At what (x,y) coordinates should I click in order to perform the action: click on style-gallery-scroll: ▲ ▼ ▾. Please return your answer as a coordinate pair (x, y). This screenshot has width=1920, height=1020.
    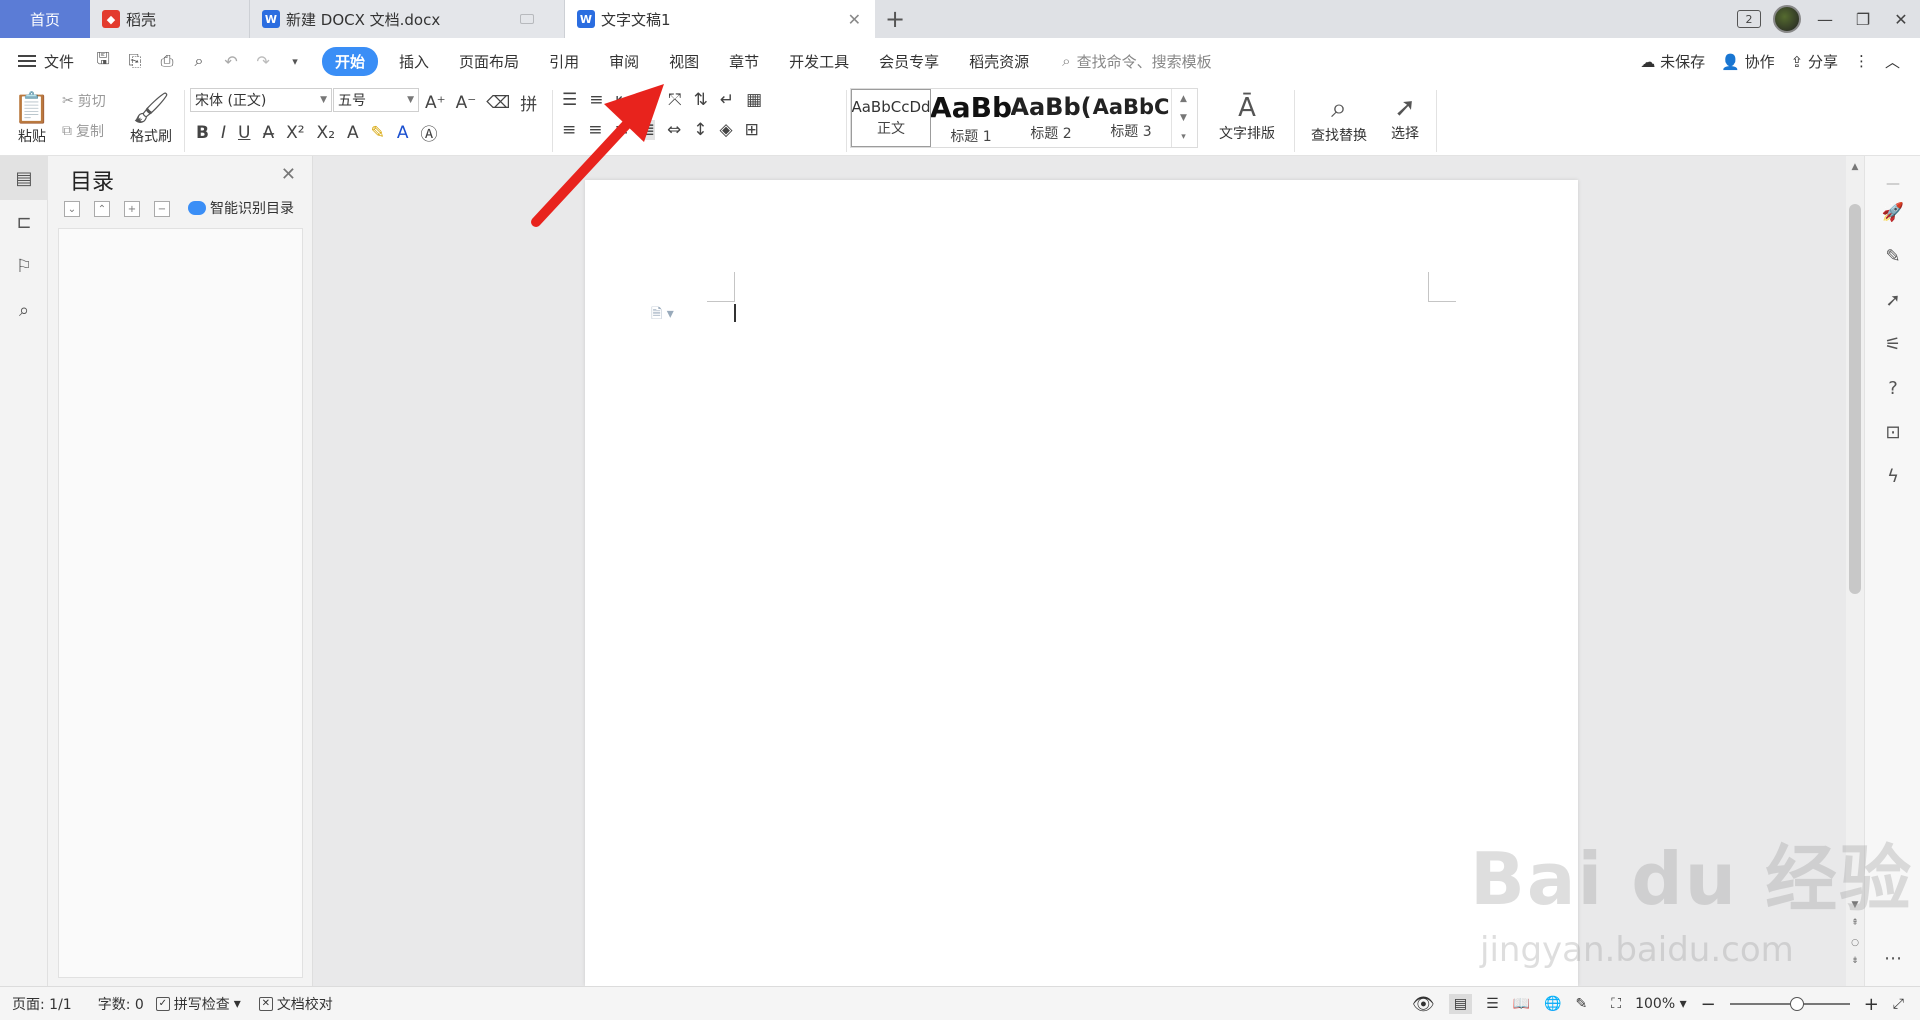
    Looking at the image, I should click on (1183, 118).